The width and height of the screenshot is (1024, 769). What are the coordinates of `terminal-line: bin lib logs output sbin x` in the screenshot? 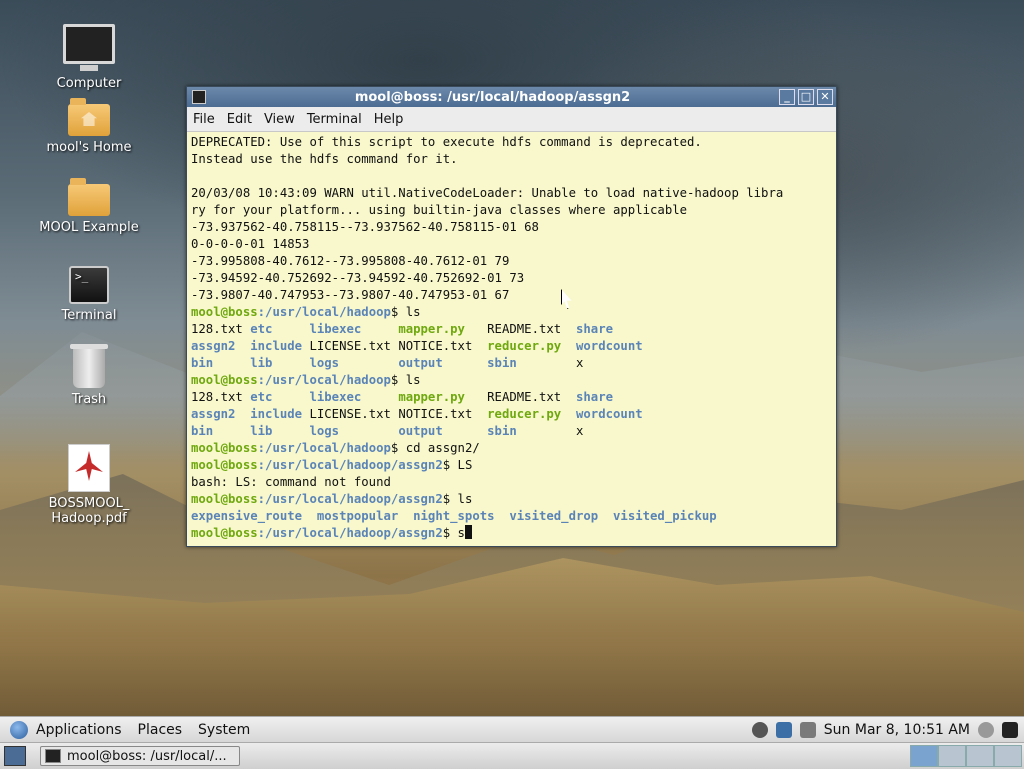 It's located at (511, 363).